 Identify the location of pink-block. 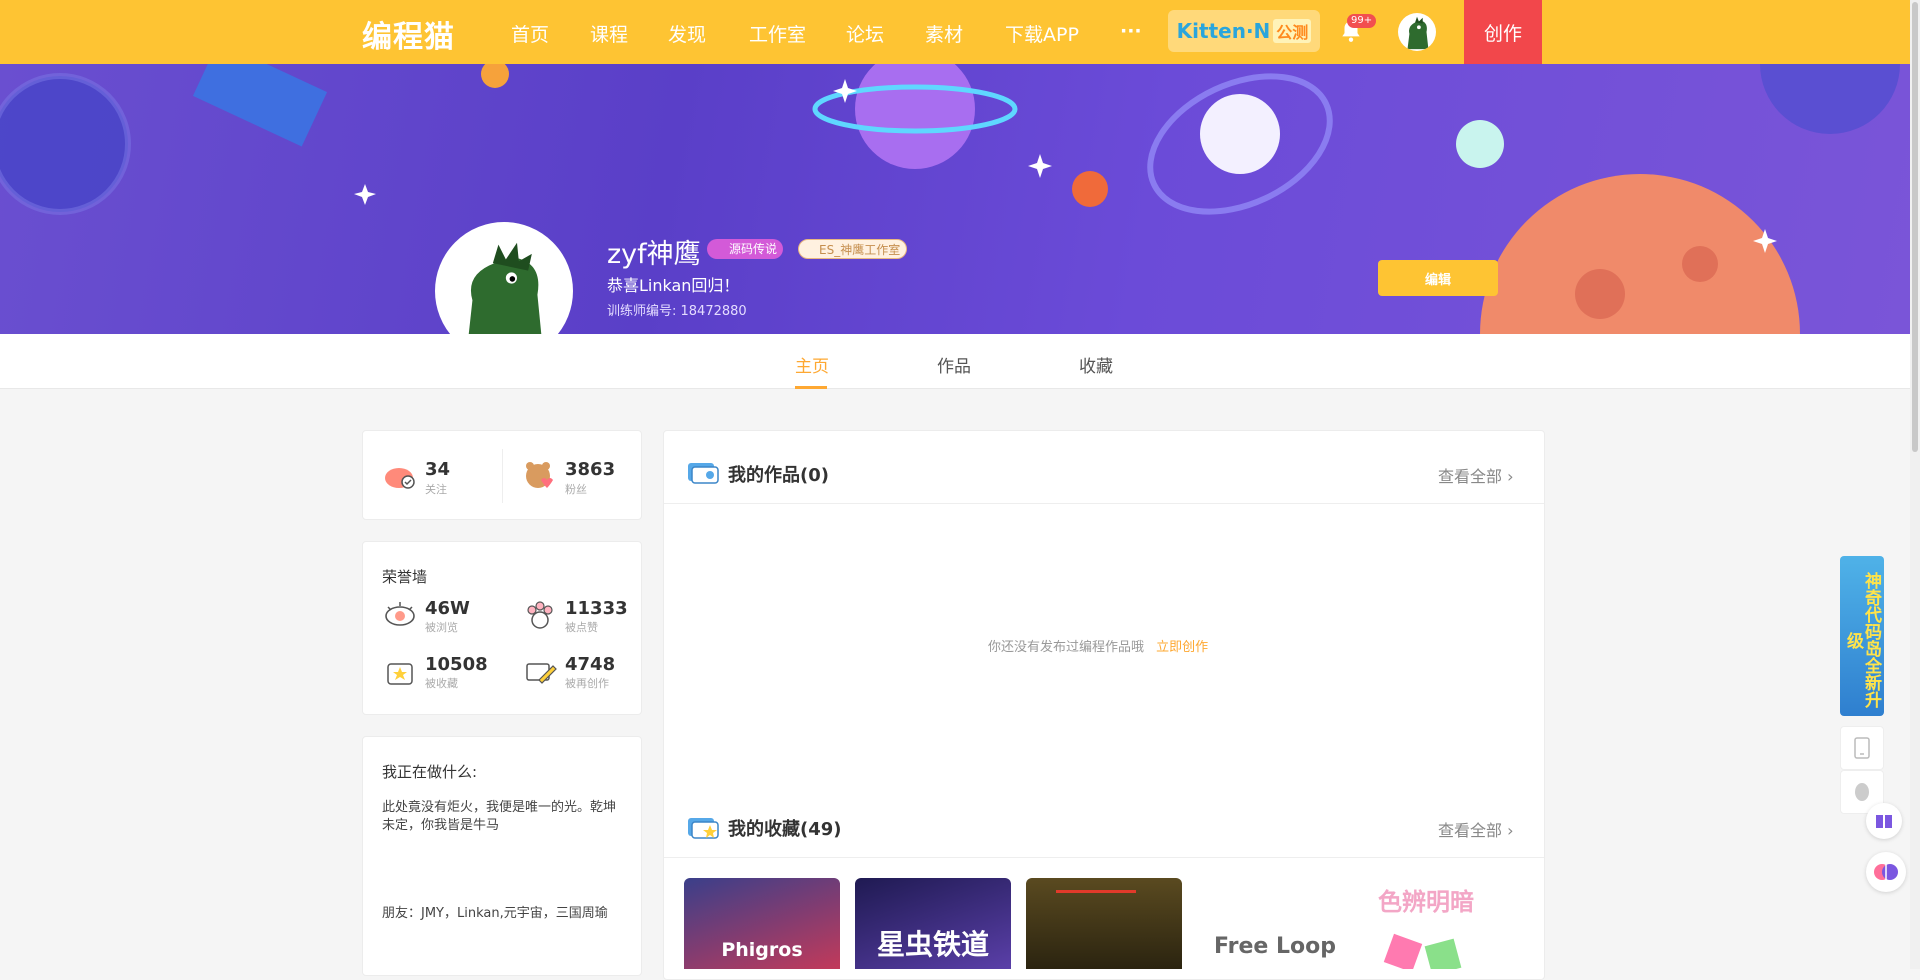
(1403, 951).